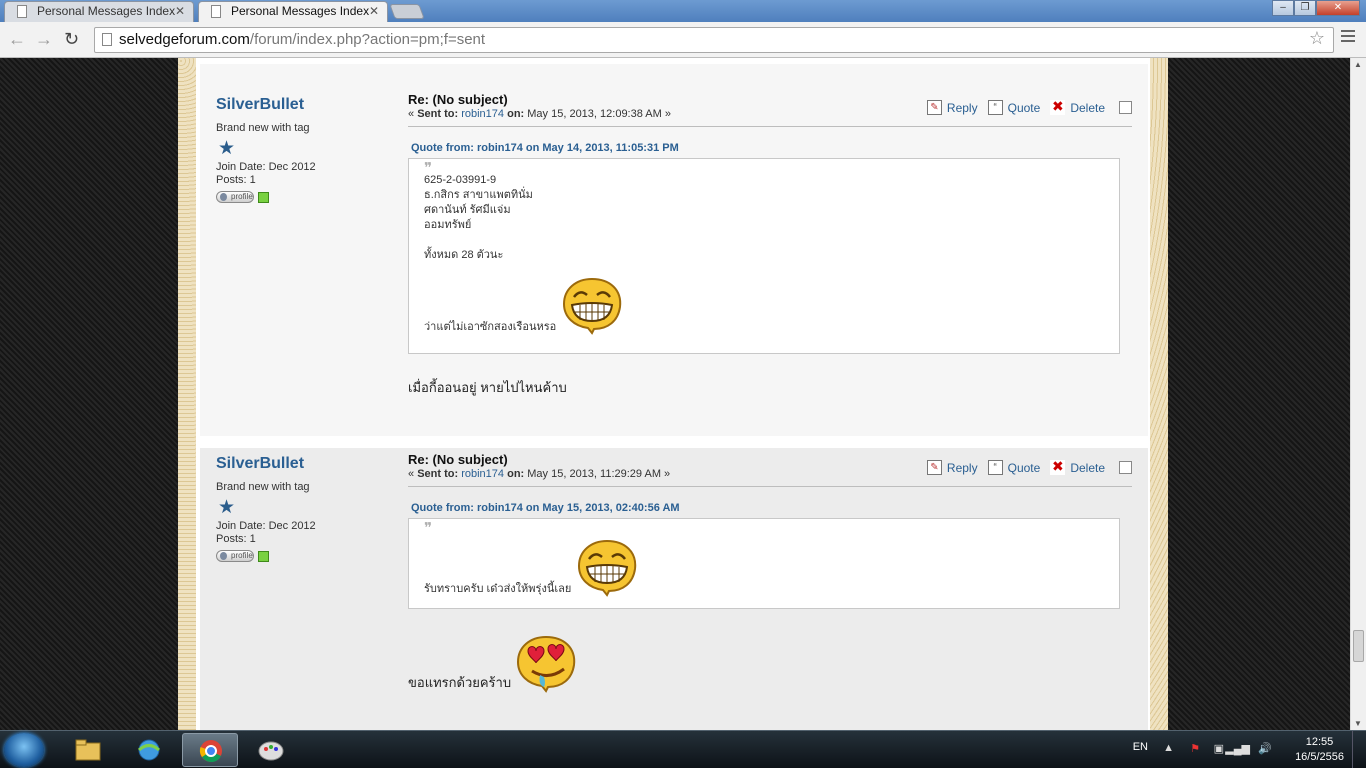 The width and height of the screenshot is (1366, 768). I want to click on show-hidden-icons-arrow-icon: ▲, so click(1168, 748).